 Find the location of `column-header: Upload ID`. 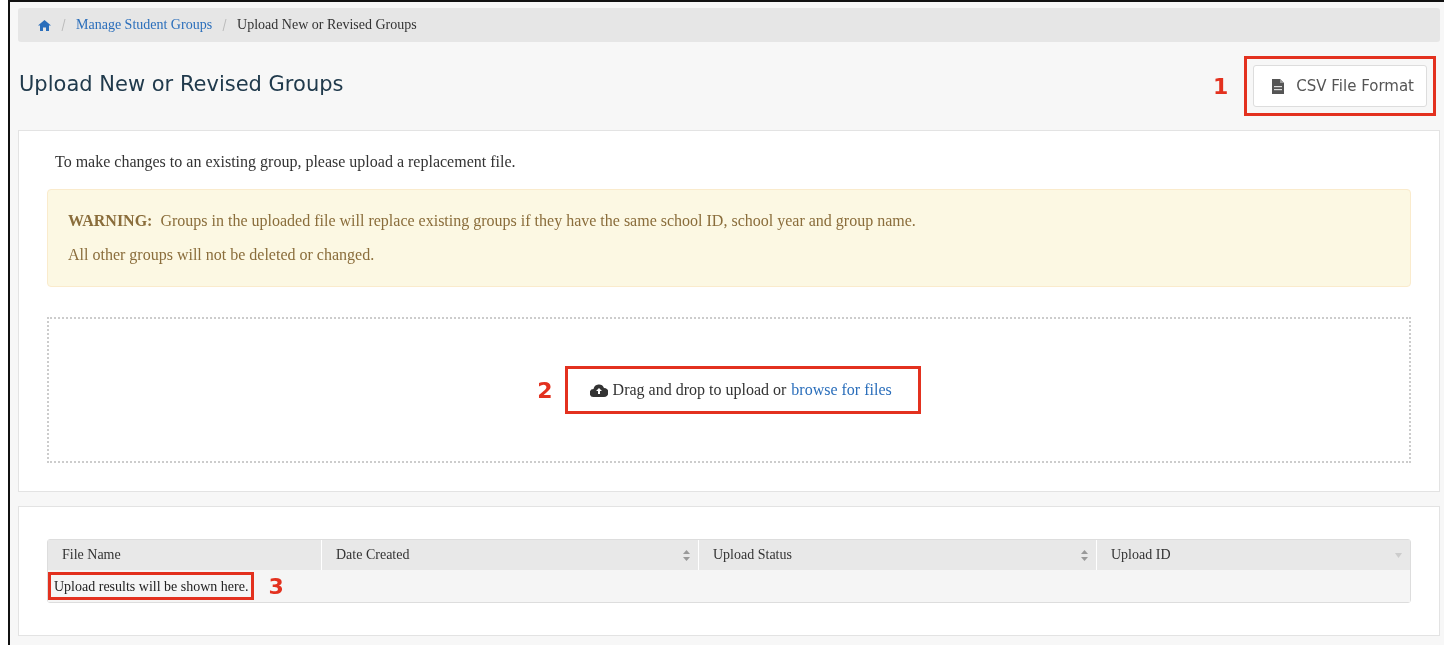

column-header: Upload ID is located at coordinates (1141, 555).